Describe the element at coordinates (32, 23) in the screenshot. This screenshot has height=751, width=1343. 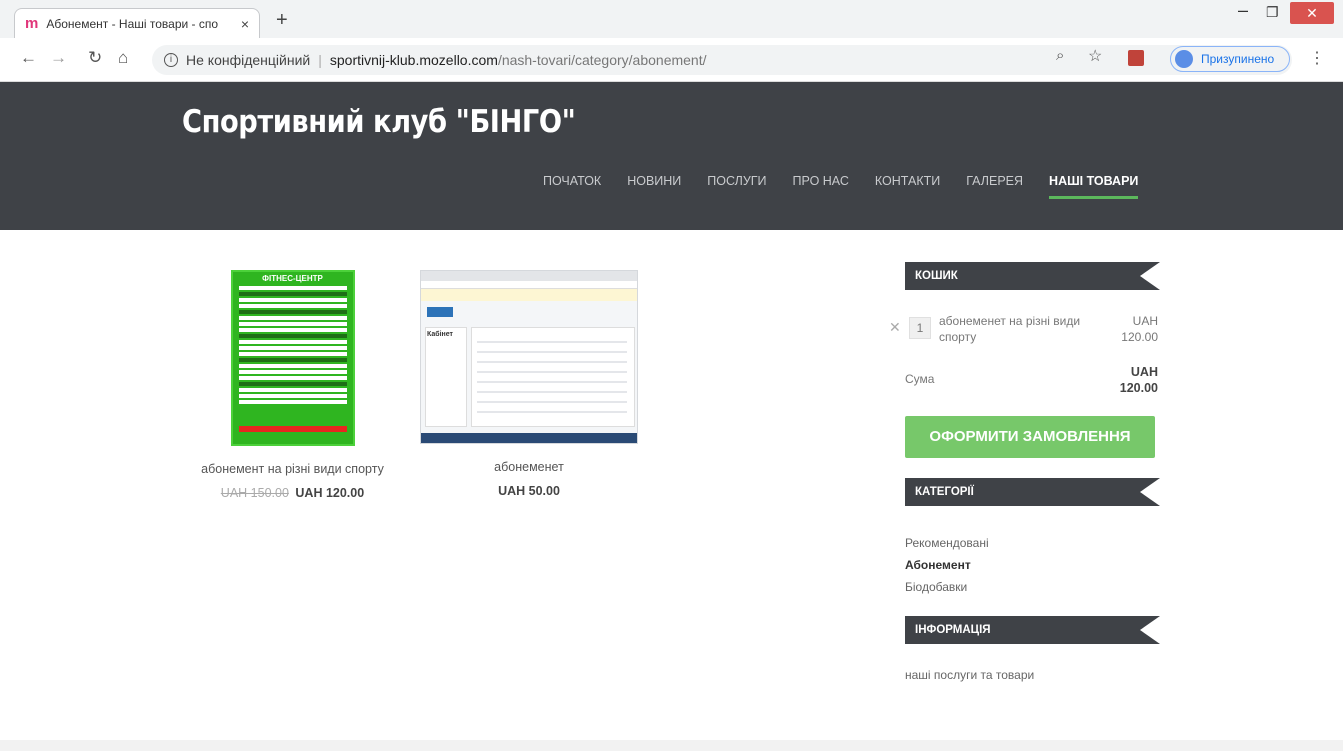
I see `site-favicon-icon: m` at that location.